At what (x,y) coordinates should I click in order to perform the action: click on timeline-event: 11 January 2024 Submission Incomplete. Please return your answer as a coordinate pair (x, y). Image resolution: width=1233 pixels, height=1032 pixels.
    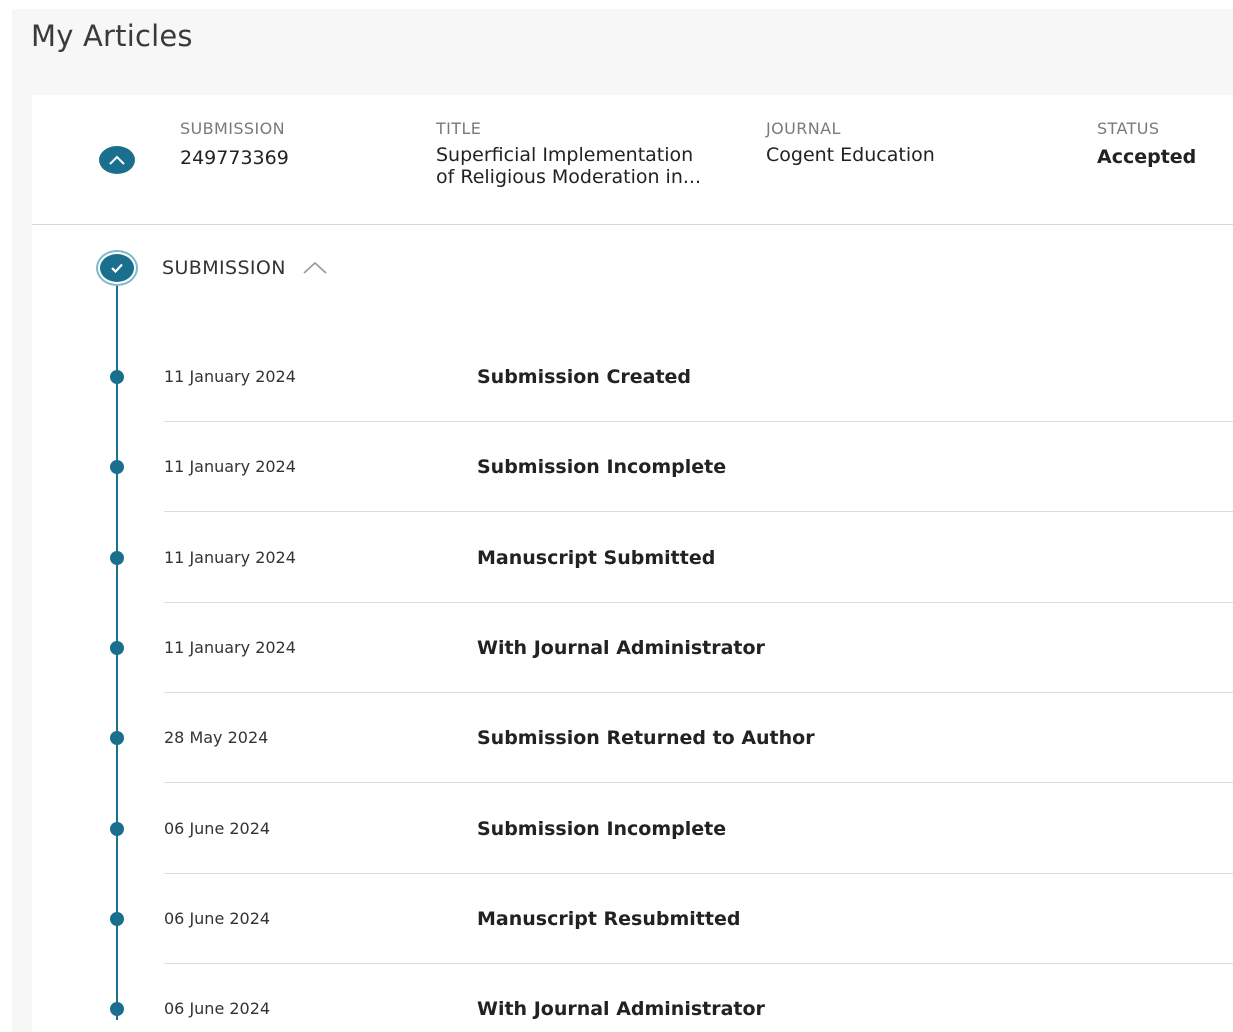
    Looking at the image, I should click on (632, 467).